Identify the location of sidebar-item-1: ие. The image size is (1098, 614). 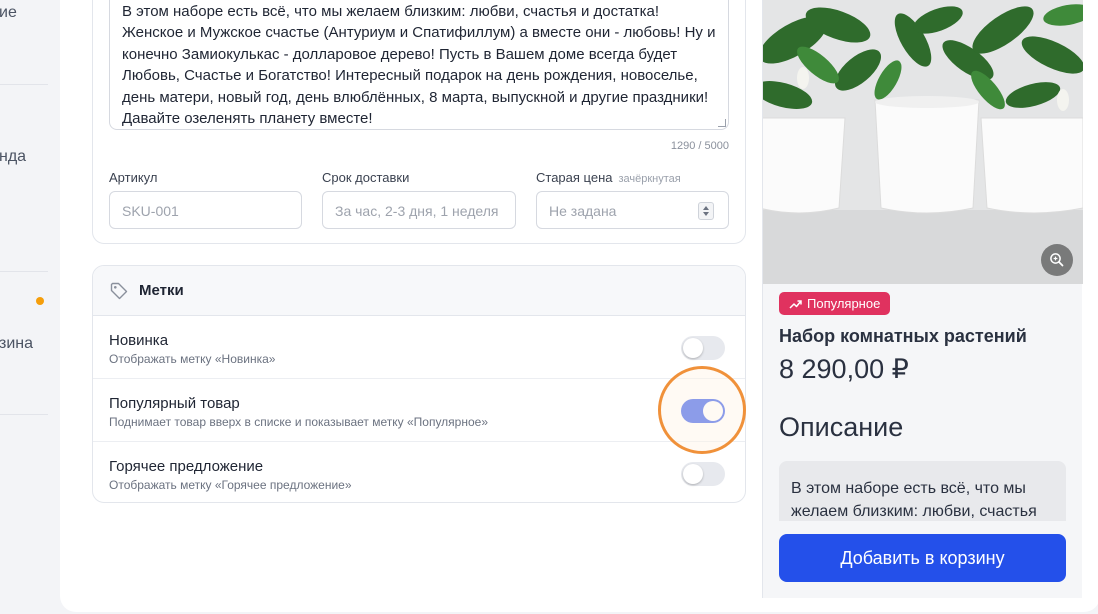
(8, 13).